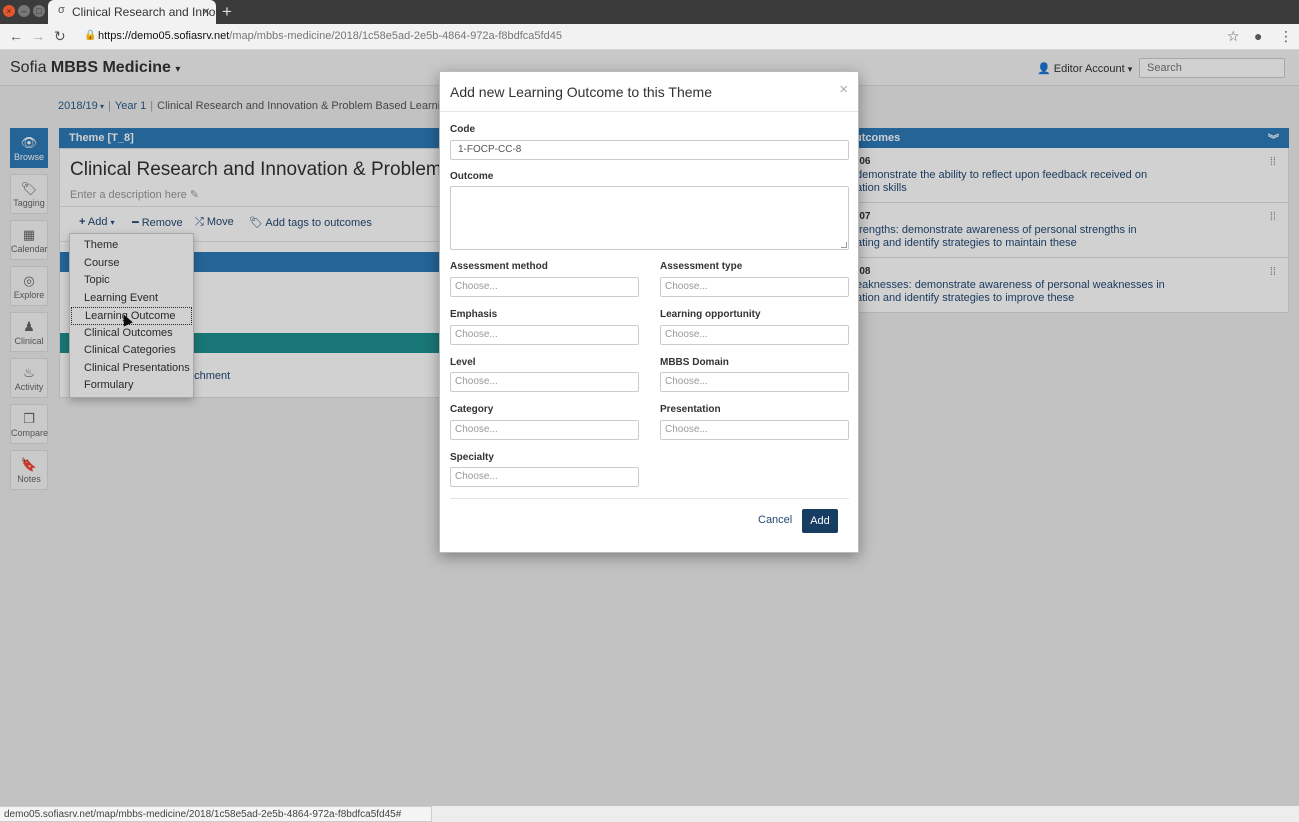 This screenshot has width=1299, height=822. I want to click on modal-divider, so click(649, 111).